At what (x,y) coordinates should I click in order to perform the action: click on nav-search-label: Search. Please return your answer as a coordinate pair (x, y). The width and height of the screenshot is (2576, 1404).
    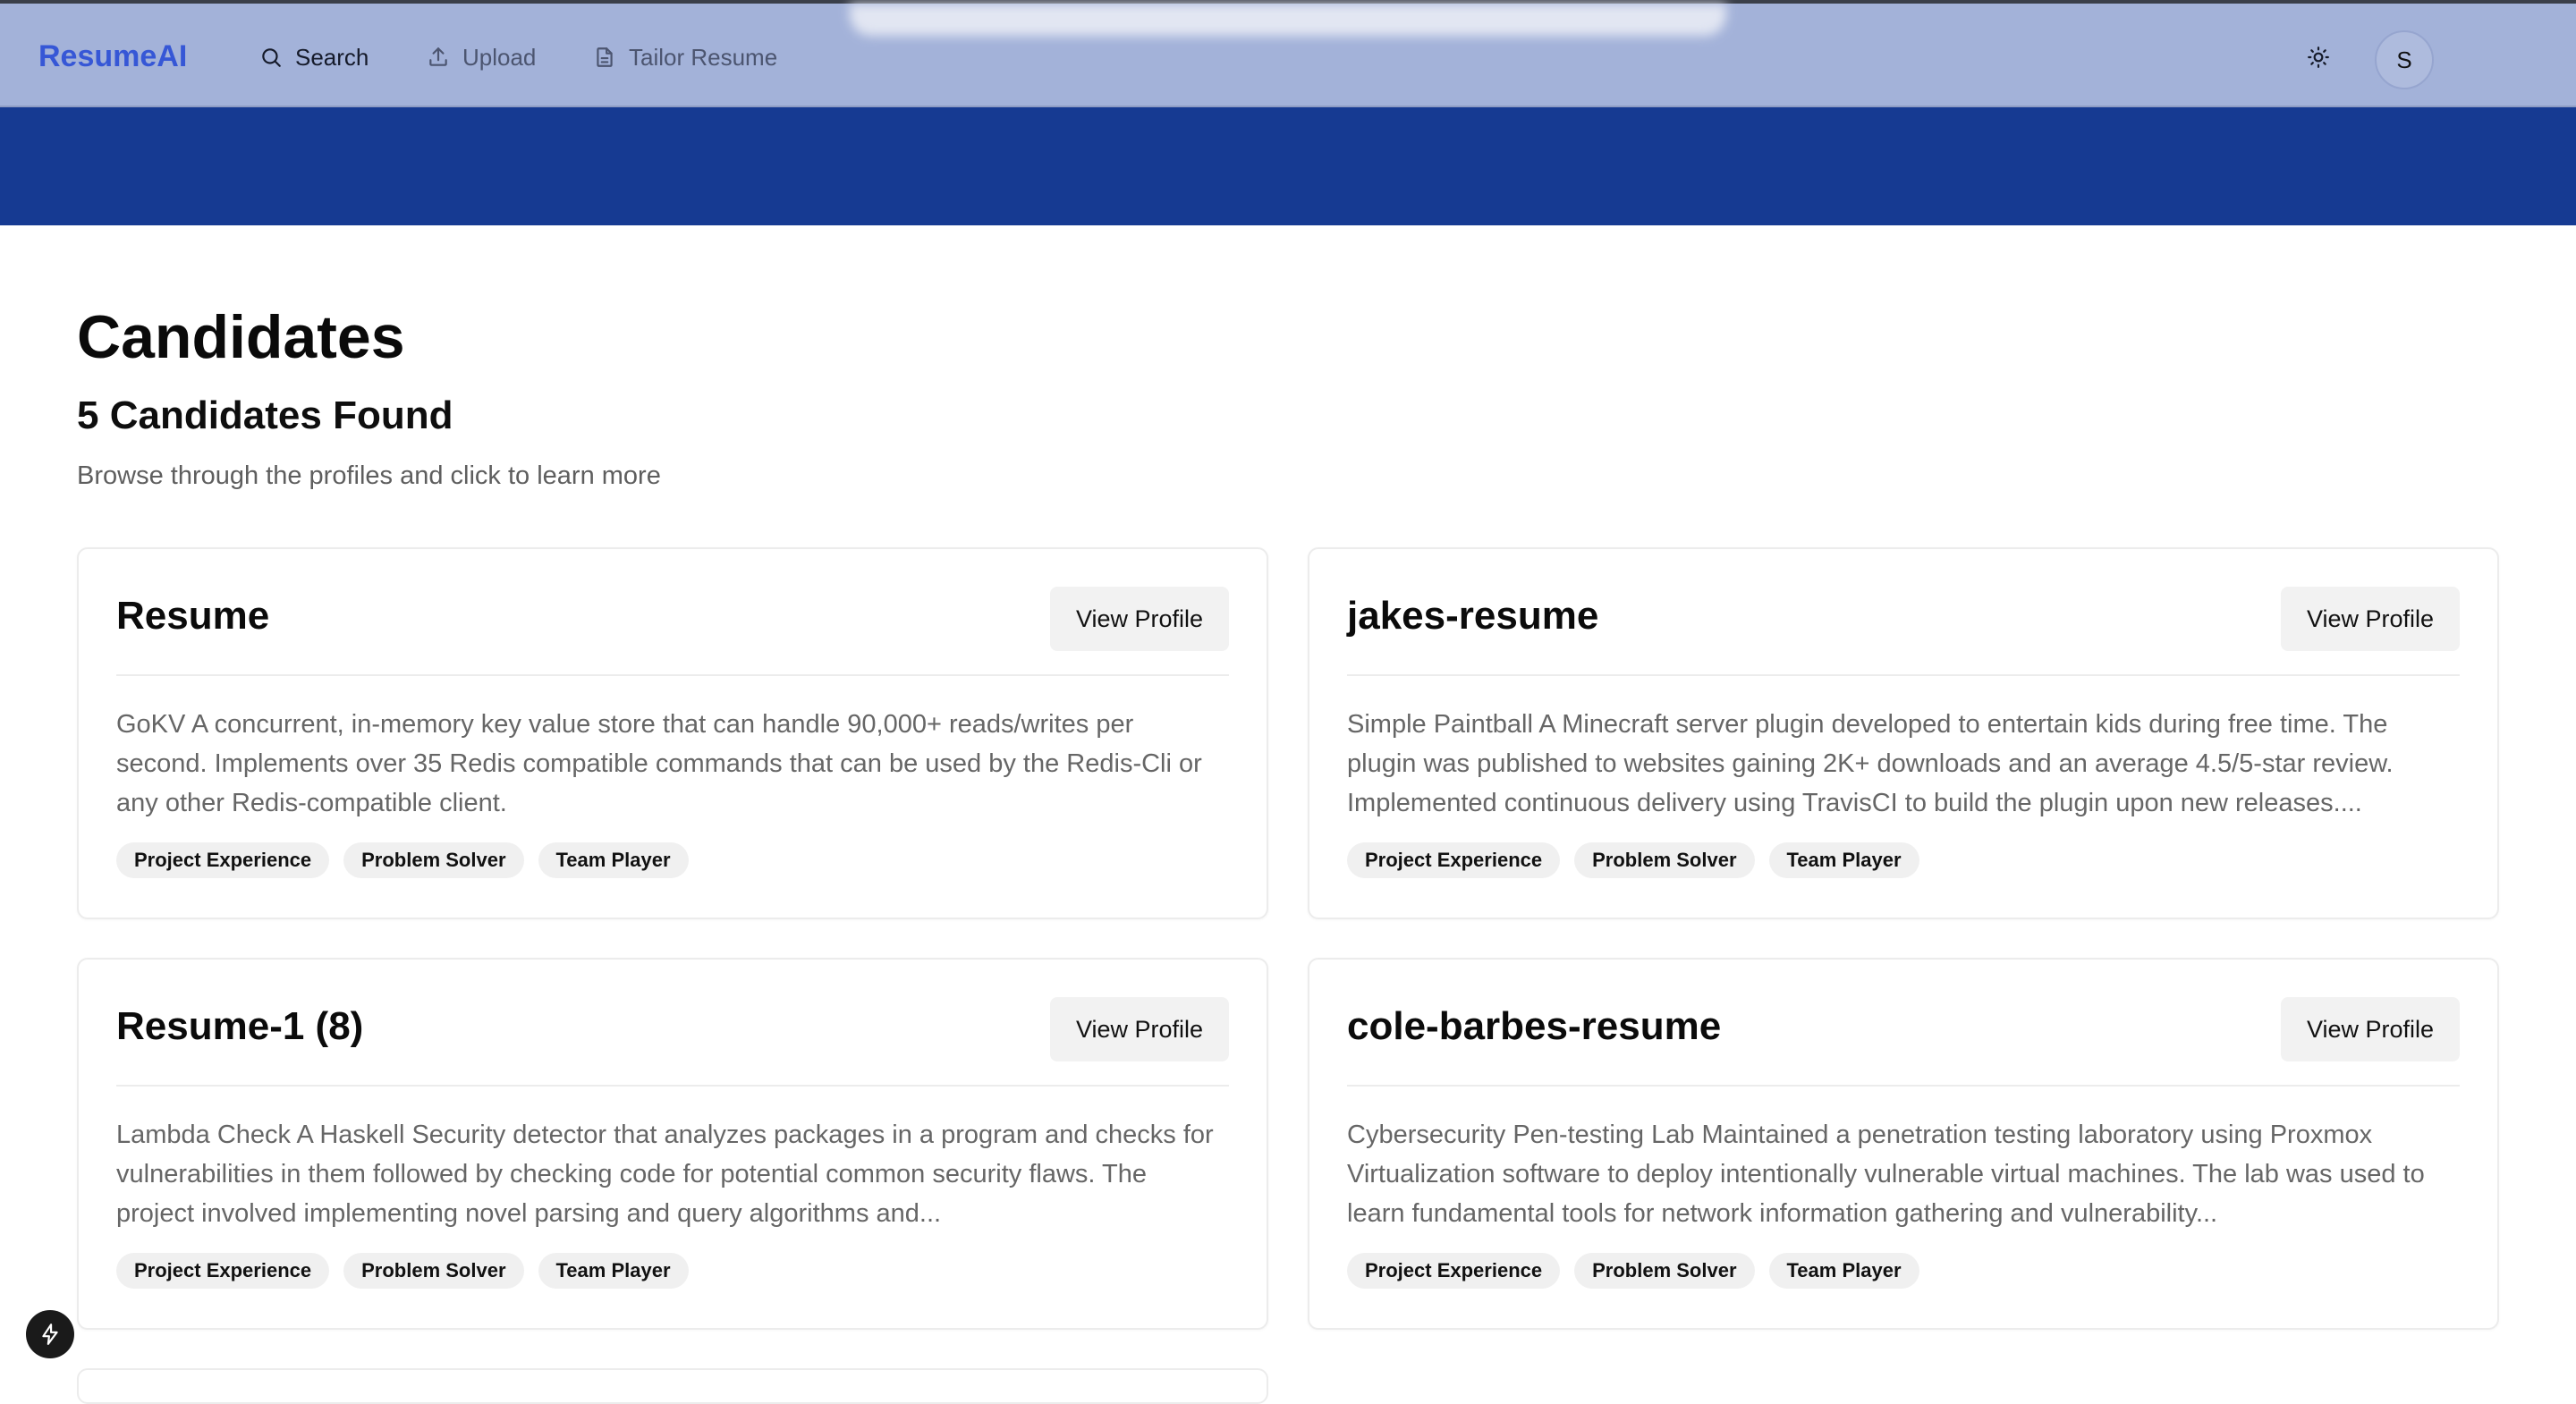
    Looking at the image, I should click on (332, 57).